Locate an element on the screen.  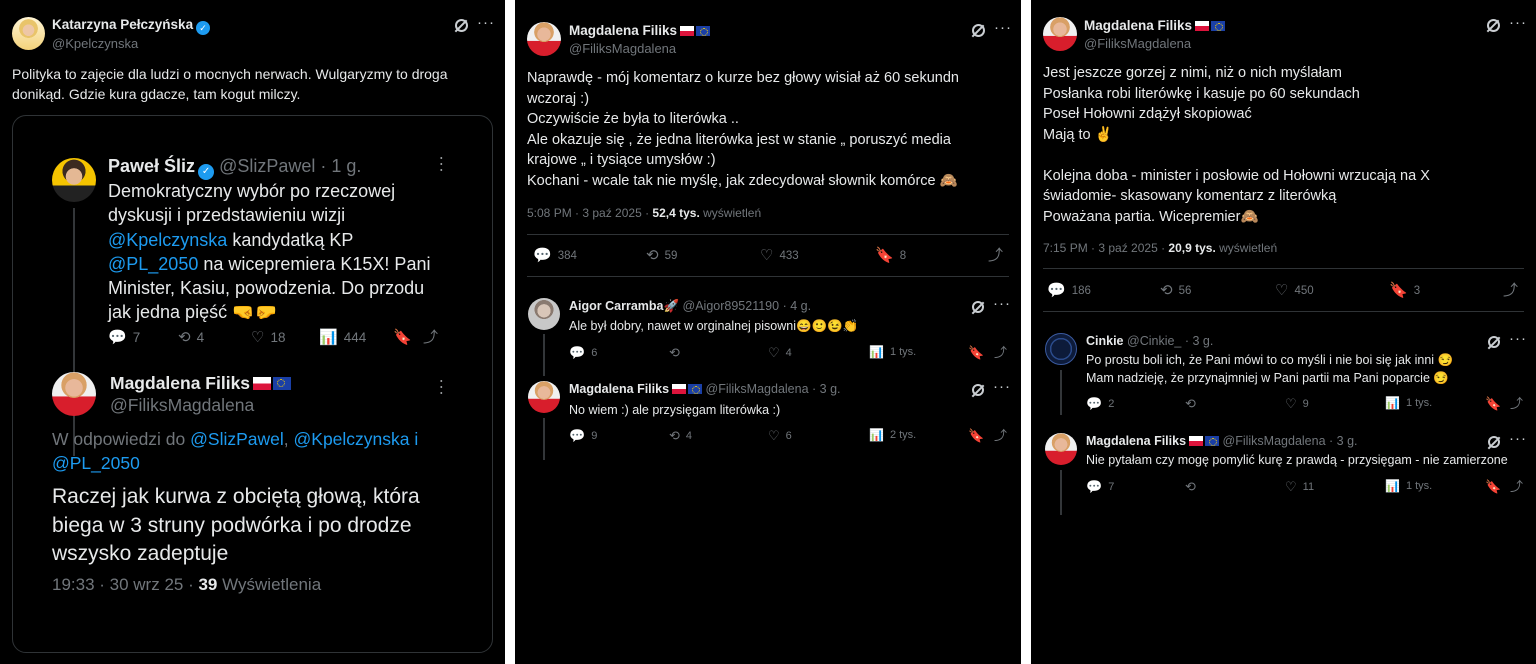
reply-author-handle: @Cinkie_ is located at coordinates (1154, 341).